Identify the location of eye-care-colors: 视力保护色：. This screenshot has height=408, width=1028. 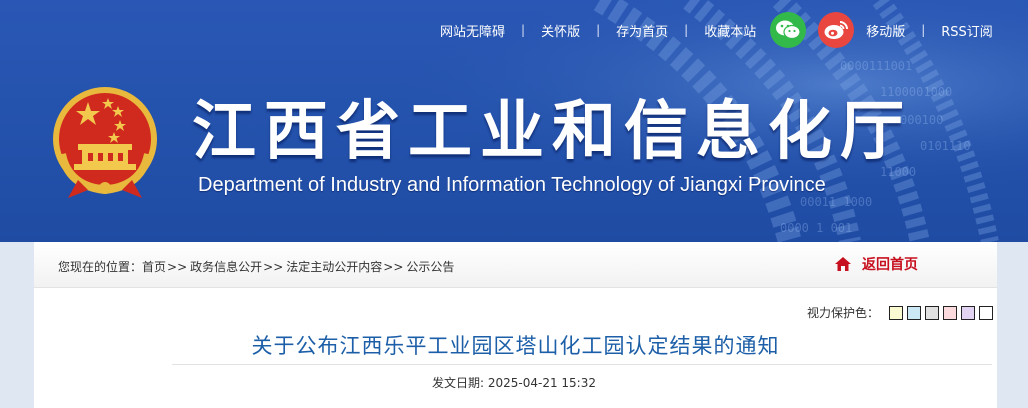
(900, 312).